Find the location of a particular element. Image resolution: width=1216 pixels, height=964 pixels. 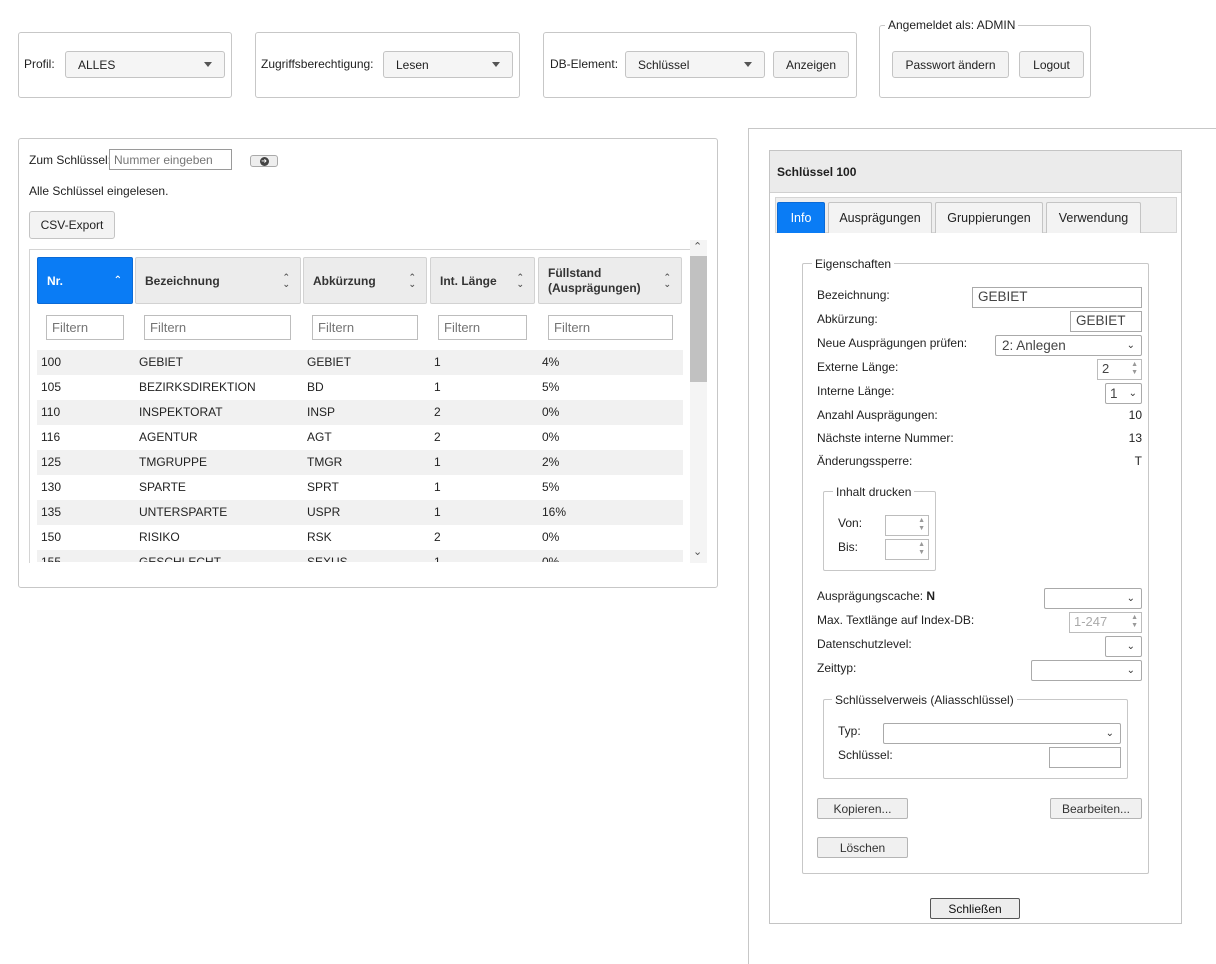

cell-nr: 116 is located at coordinates (51, 437).